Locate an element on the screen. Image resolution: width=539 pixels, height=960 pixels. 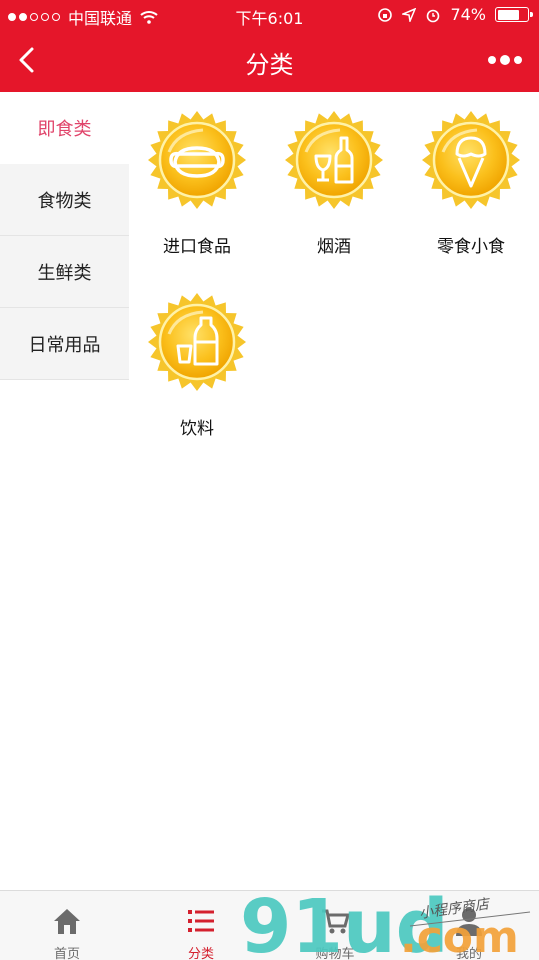
wine-bottle-icon is located at coordinates (334, 160).